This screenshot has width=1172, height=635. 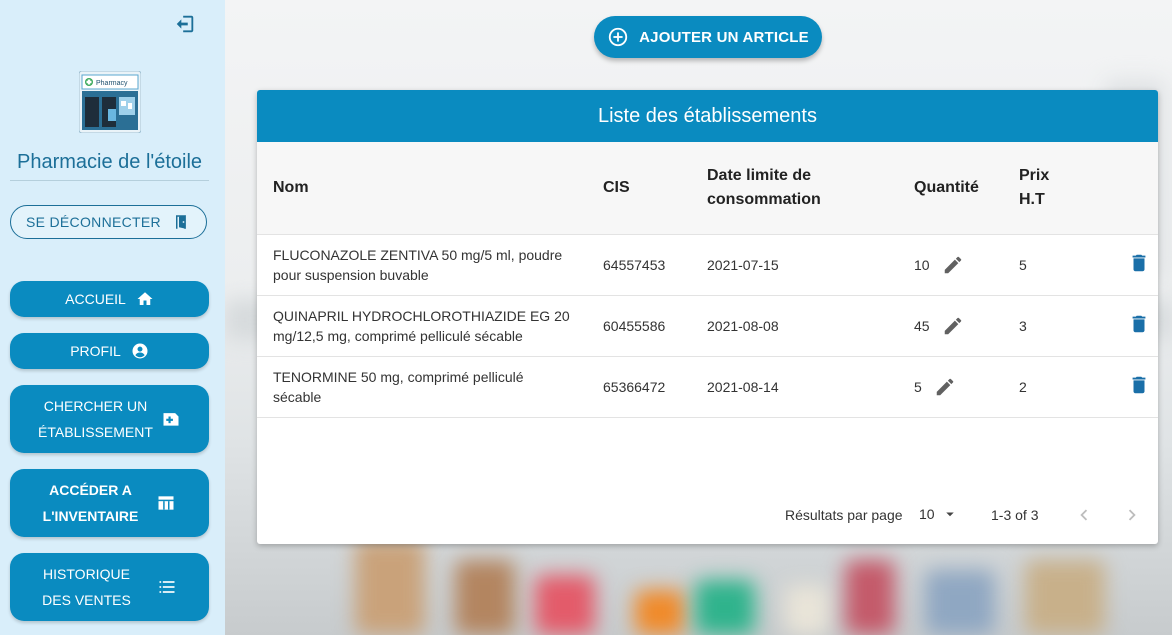 What do you see at coordinates (1034, 175) in the screenshot?
I see `header-prix-line1: Prix` at bounding box center [1034, 175].